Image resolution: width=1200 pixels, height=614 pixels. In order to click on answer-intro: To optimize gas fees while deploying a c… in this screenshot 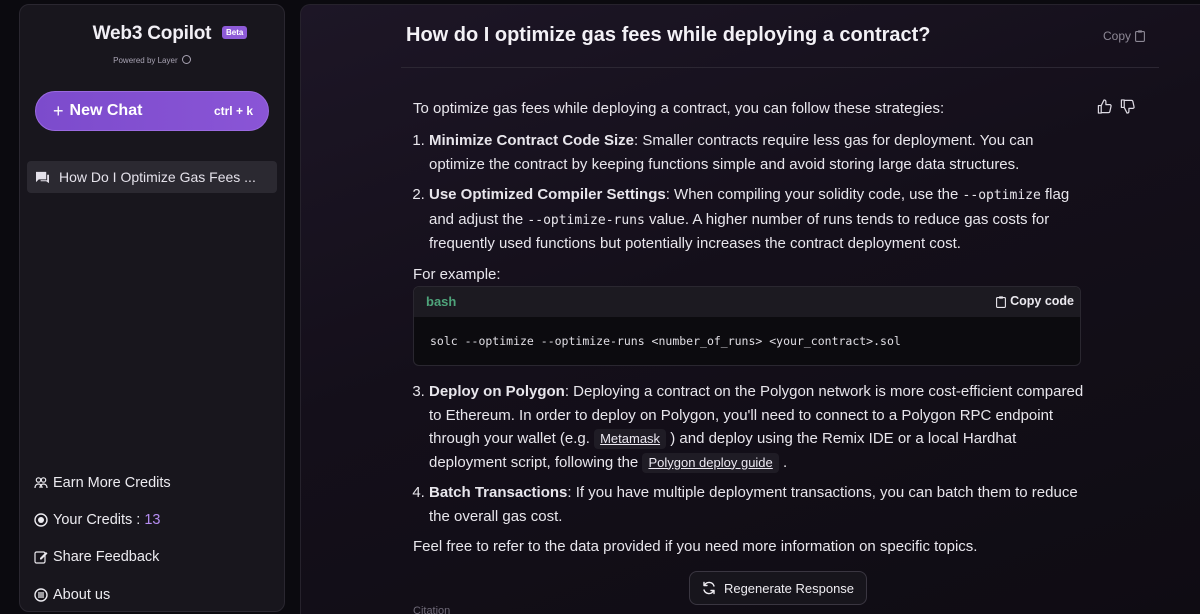, I will do `click(679, 108)`.